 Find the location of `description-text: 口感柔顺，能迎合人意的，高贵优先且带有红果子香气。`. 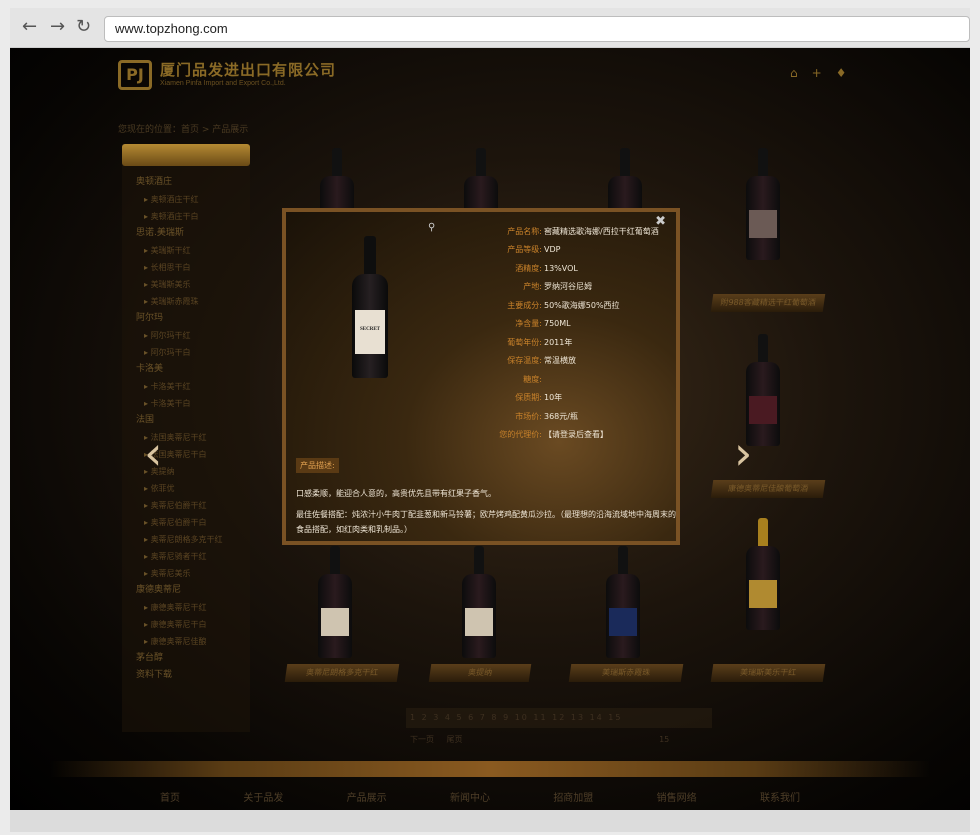

description-text: 口感柔顺，能迎合人意的，高贵优先且带有红果子香气。 is located at coordinates (396, 493).